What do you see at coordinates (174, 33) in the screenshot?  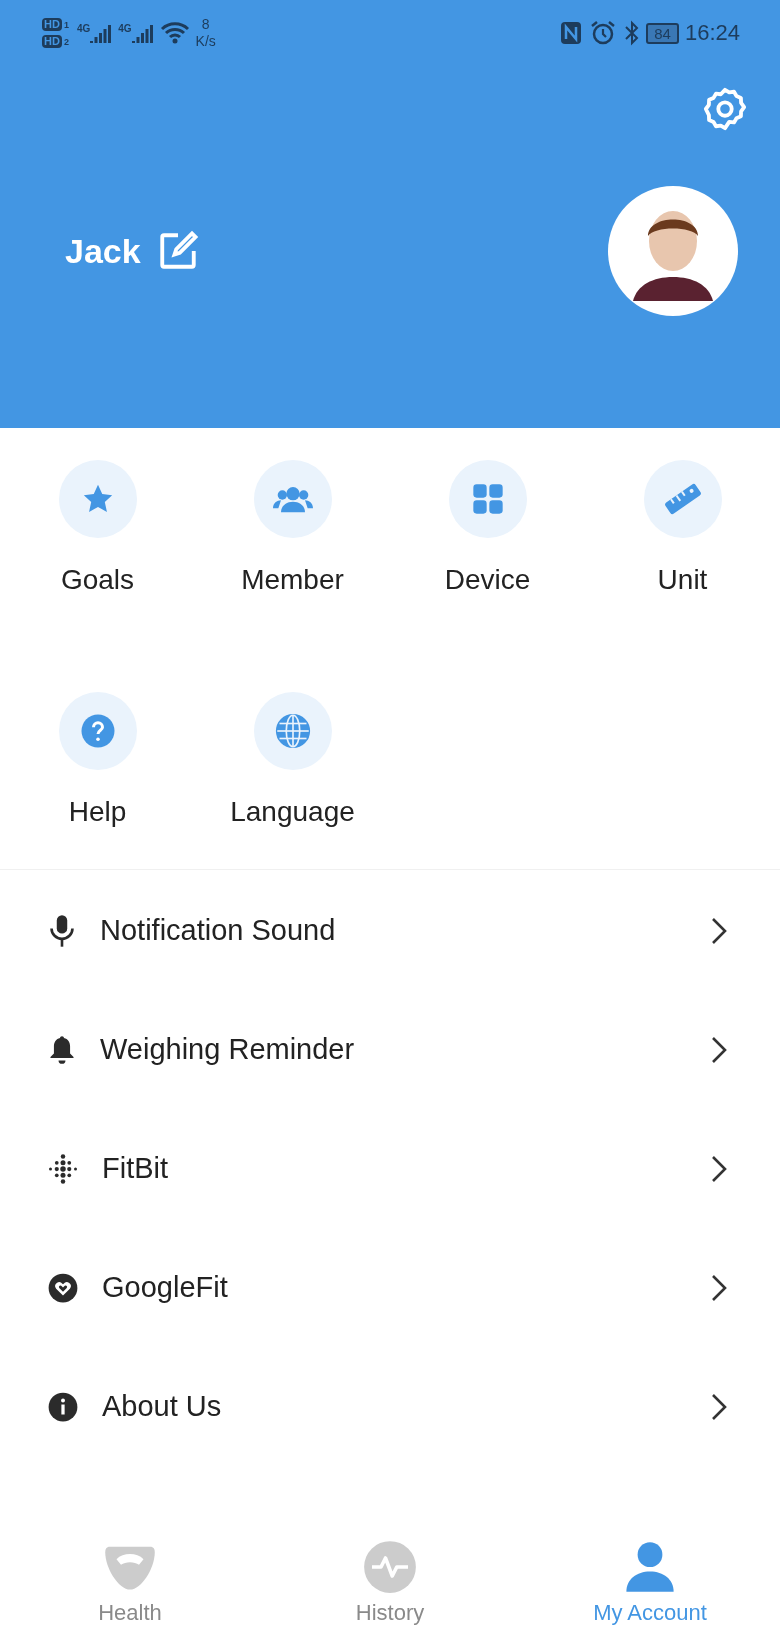 I see `wifi-icon` at bounding box center [174, 33].